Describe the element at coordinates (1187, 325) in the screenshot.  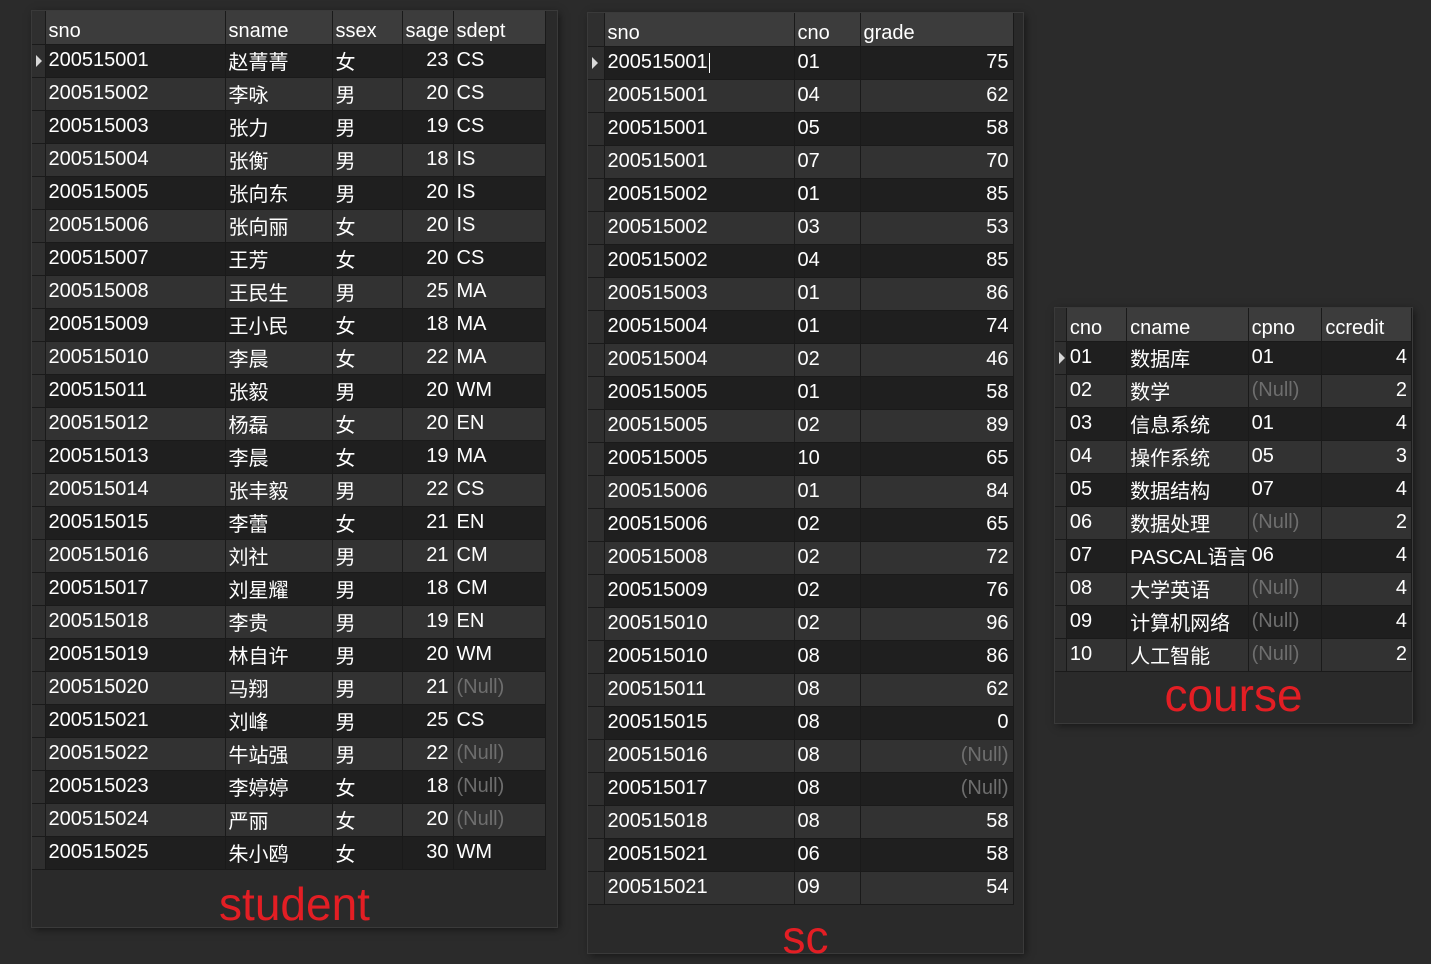
I see `column-header-cname: cname` at that location.